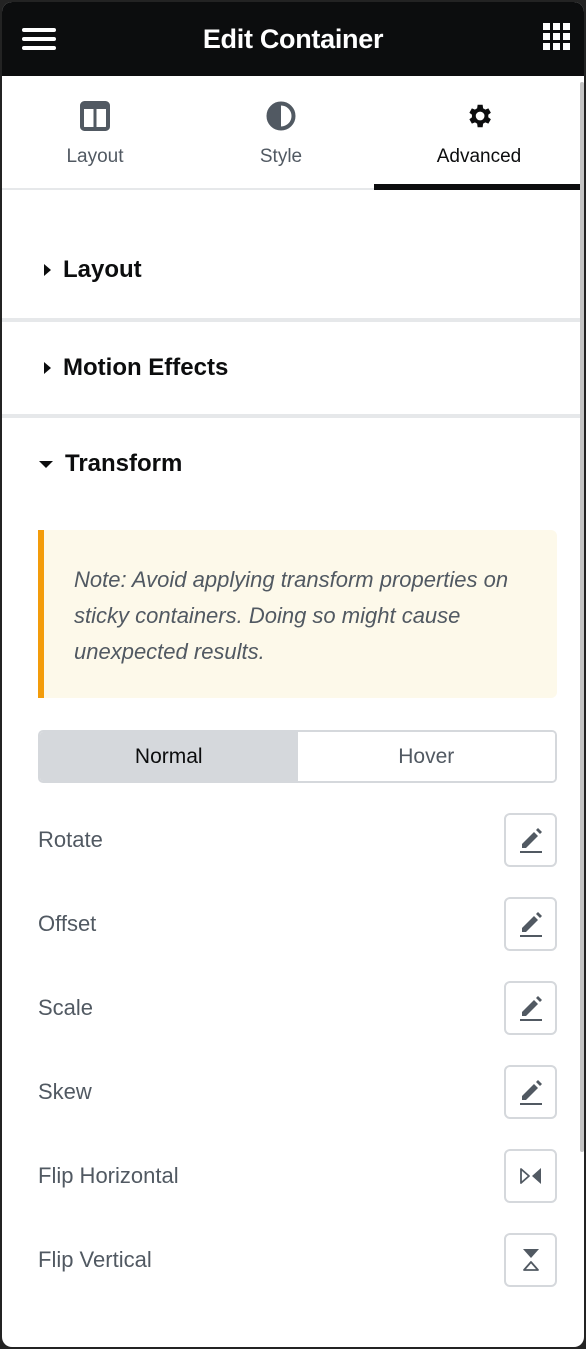  Describe the element at coordinates (67, 923) in the screenshot. I see `control-label: Offset` at that location.